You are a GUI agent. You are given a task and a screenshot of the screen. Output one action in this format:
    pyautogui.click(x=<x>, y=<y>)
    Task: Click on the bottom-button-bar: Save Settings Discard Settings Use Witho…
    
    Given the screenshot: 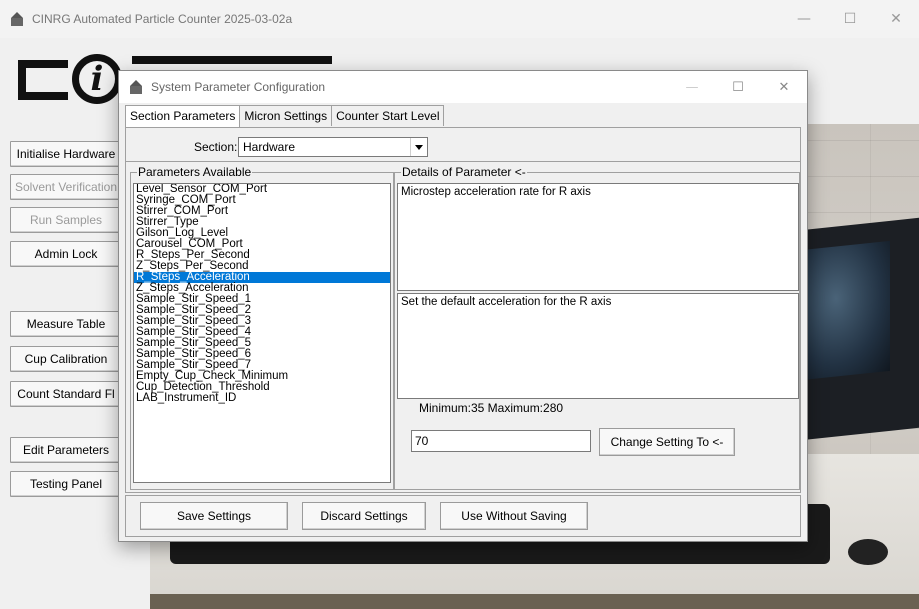 What is the action you would take?
    pyautogui.click(x=463, y=516)
    